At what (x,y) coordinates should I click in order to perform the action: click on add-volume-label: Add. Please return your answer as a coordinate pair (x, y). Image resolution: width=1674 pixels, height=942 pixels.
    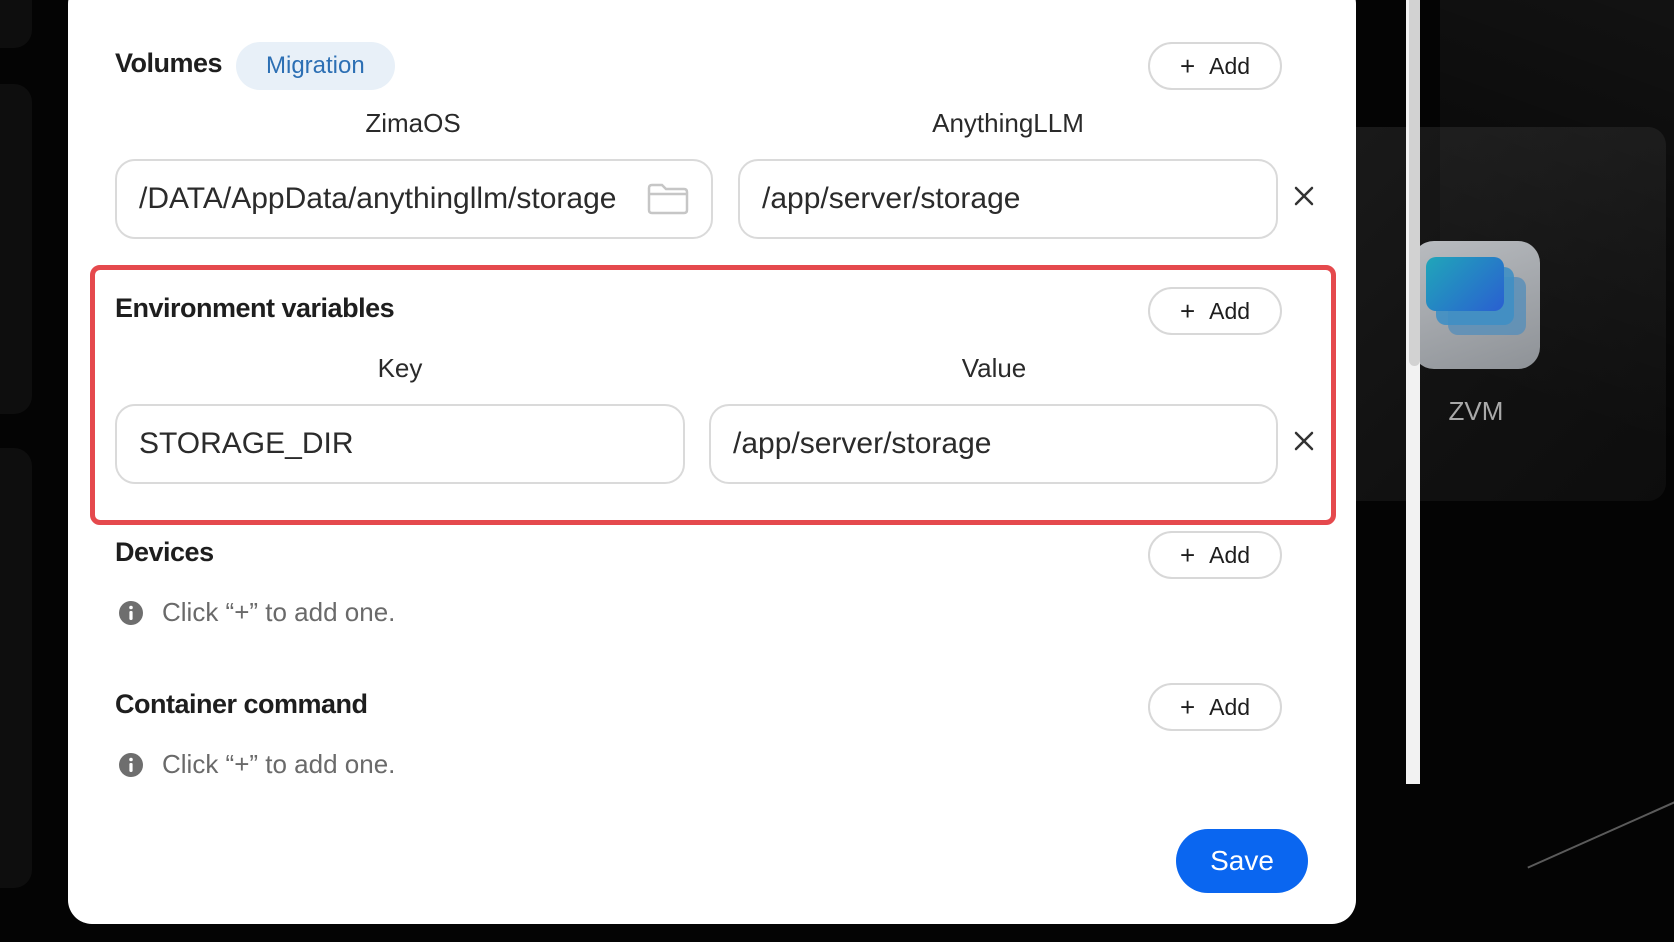
    Looking at the image, I should click on (1230, 65).